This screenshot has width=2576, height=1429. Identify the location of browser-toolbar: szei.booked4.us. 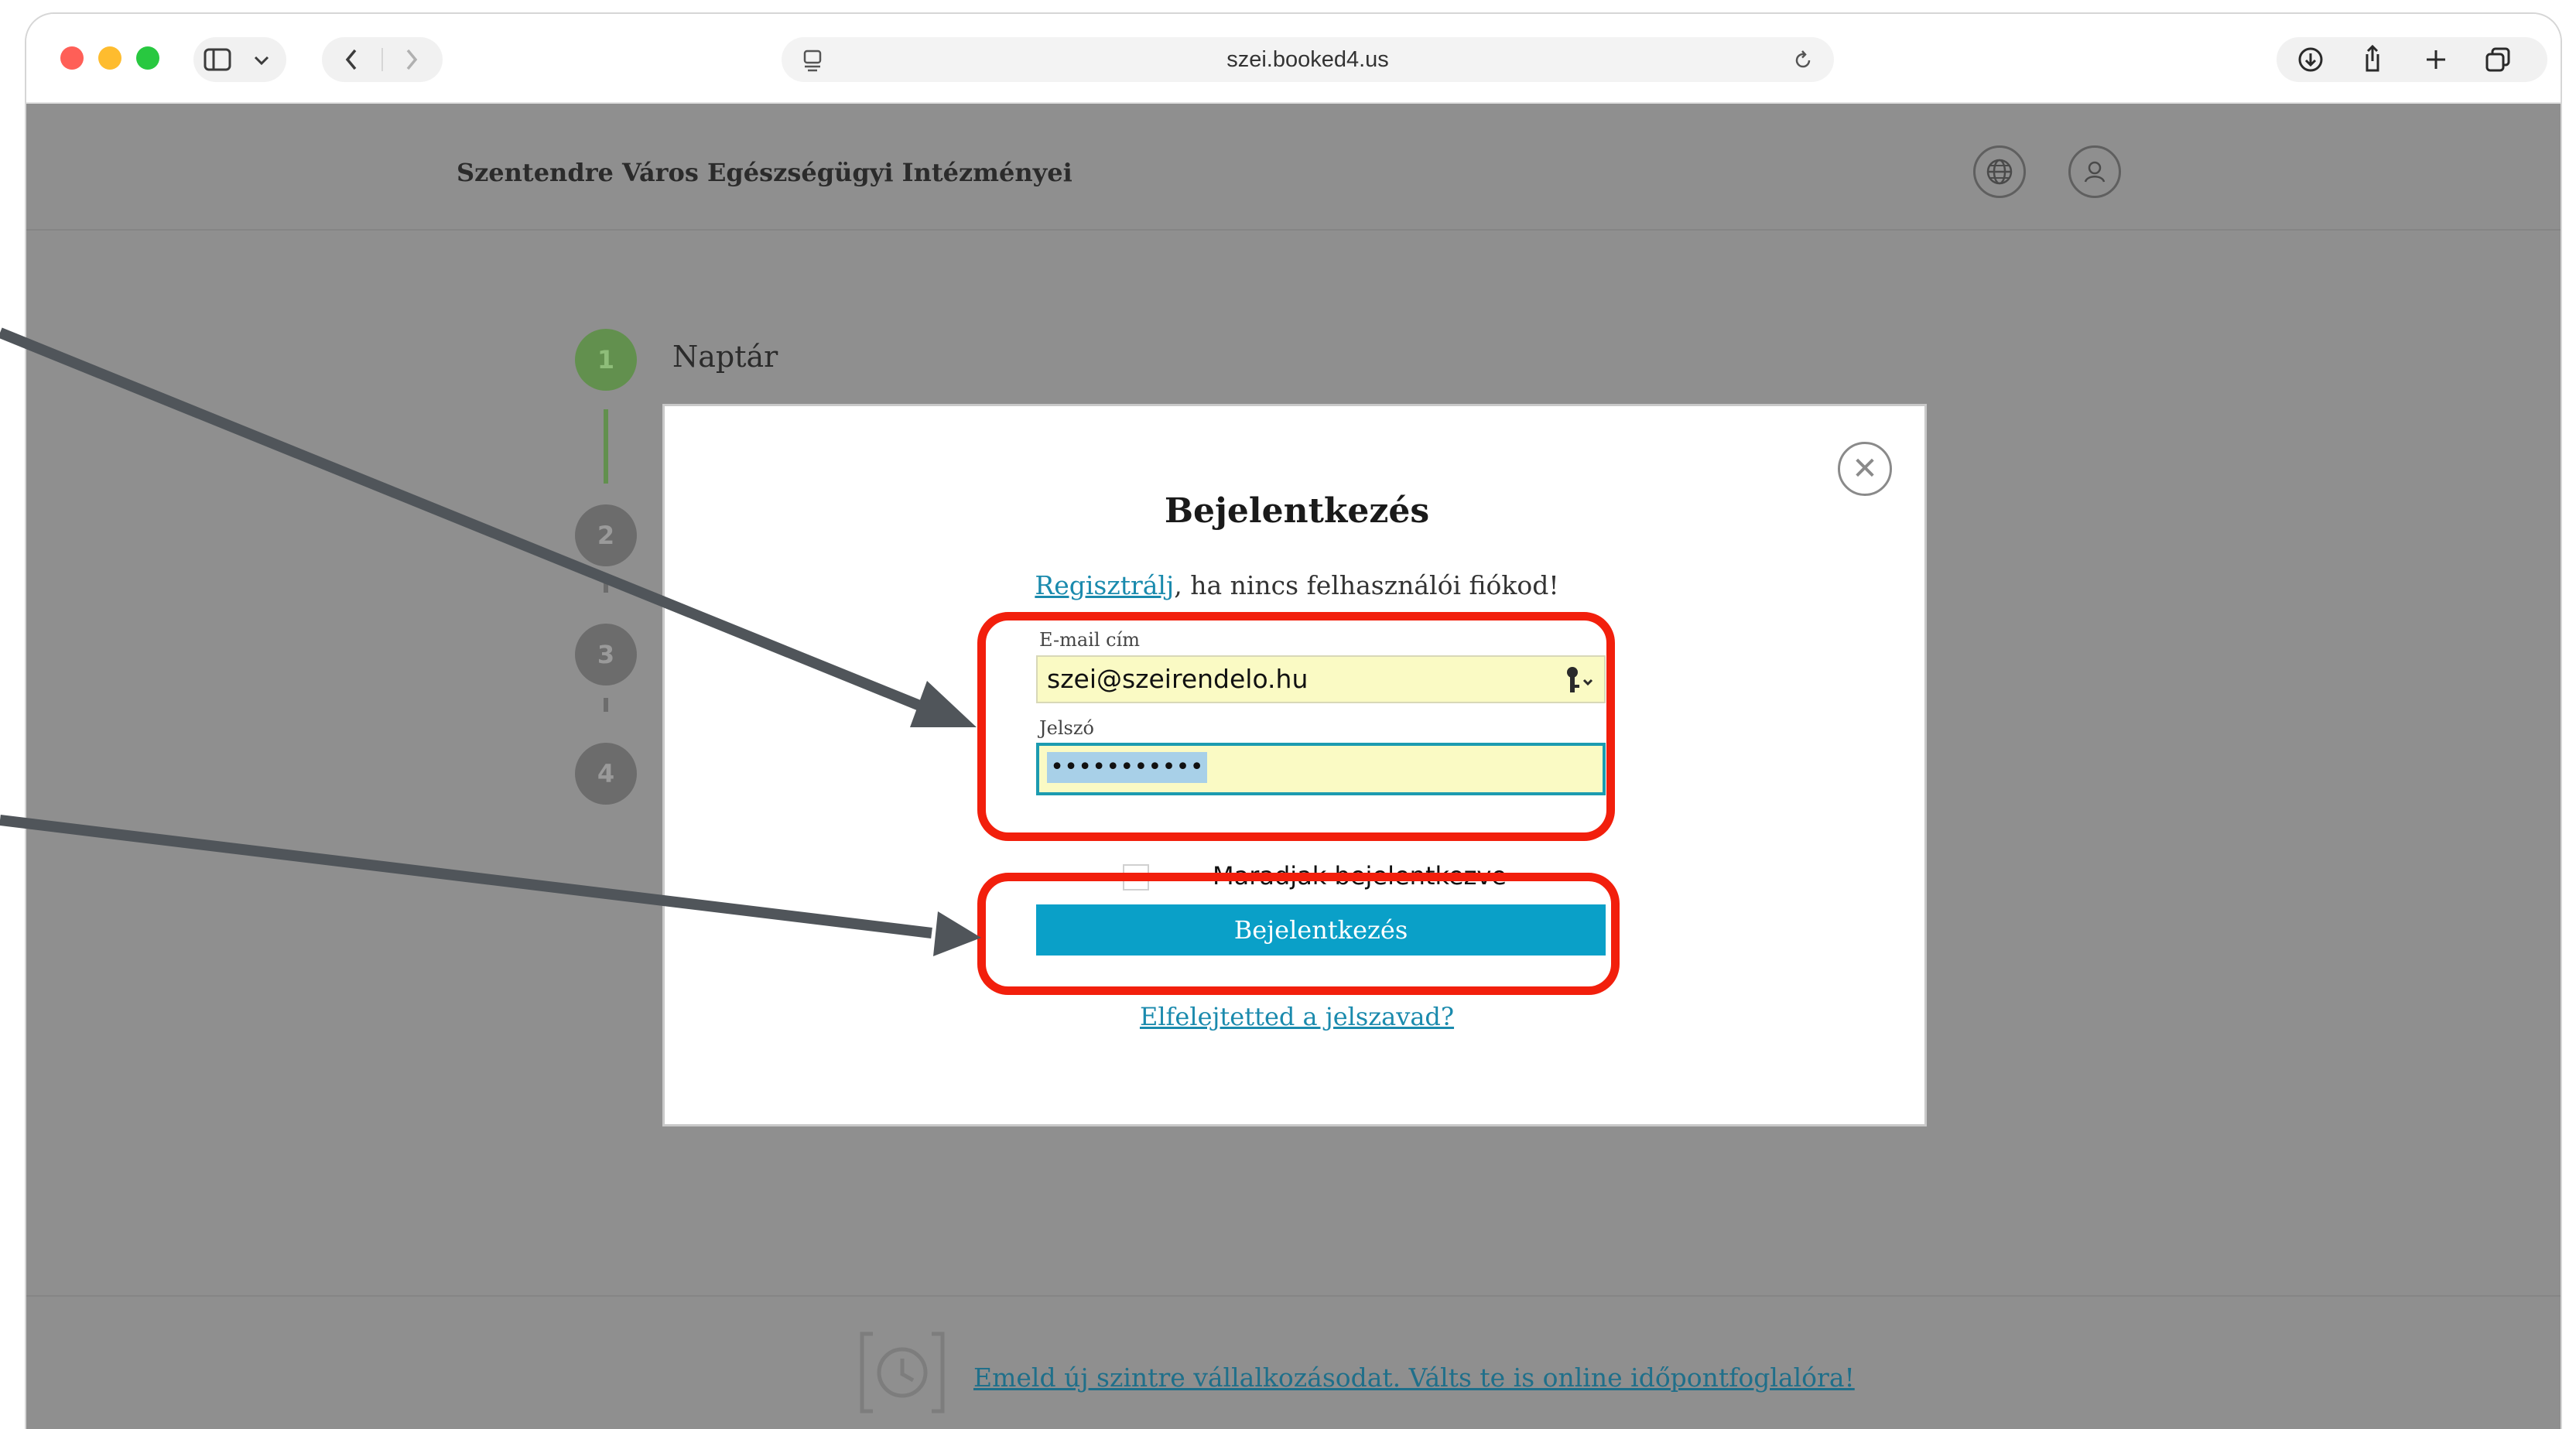
(1294, 59).